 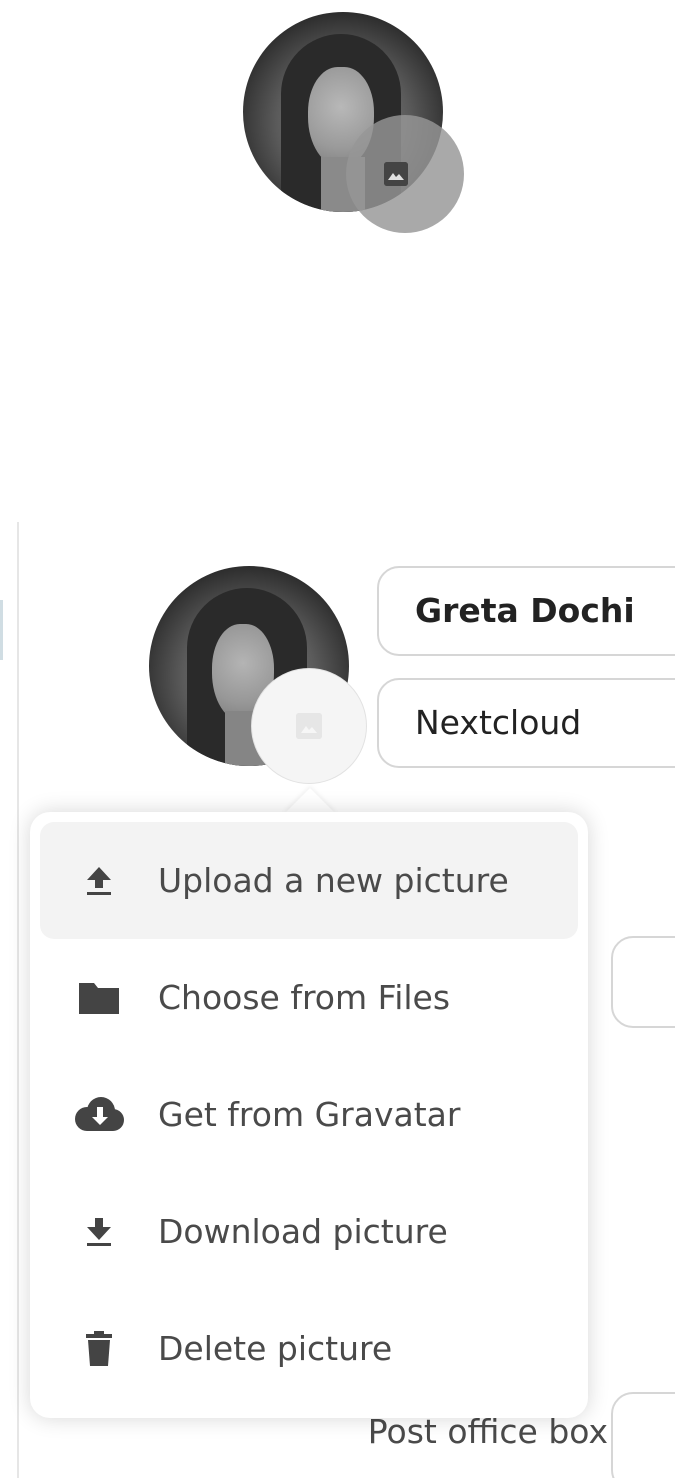 I want to click on partially-hidden-field, so click(x=643, y=982).